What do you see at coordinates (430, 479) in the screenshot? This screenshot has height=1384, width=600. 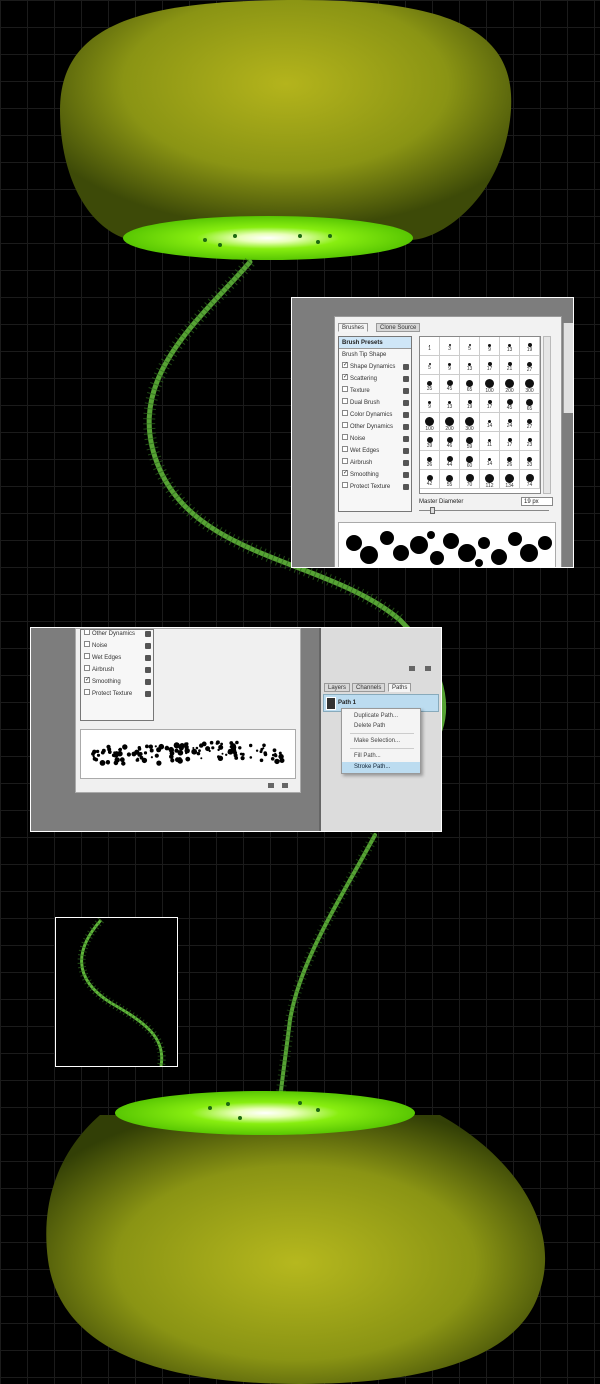 I see `brush-preset-cell: 42` at bounding box center [430, 479].